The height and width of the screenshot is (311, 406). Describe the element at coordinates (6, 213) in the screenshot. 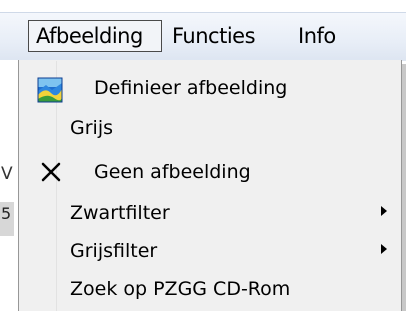

I see `background-text-fragment: 5` at that location.